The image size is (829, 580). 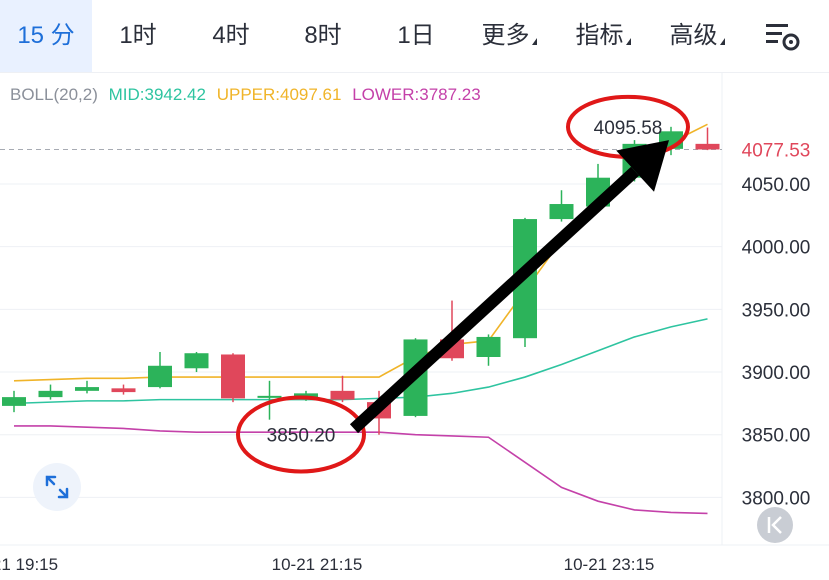 I want to click on current-price-label: 4077.53, so click(x=776, y=150).